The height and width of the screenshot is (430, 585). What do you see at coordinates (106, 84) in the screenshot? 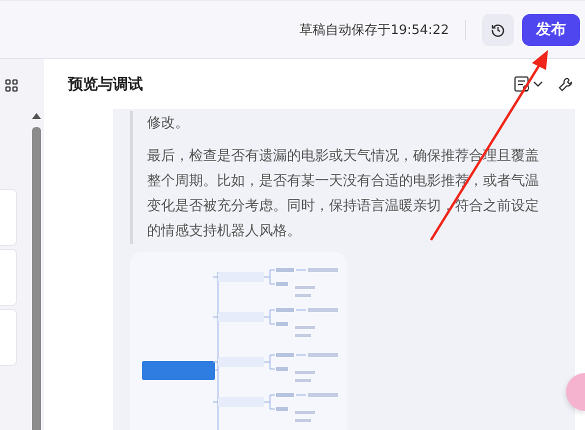
I see `panel-title: 预览与调试` at bounding box center [106, 84].